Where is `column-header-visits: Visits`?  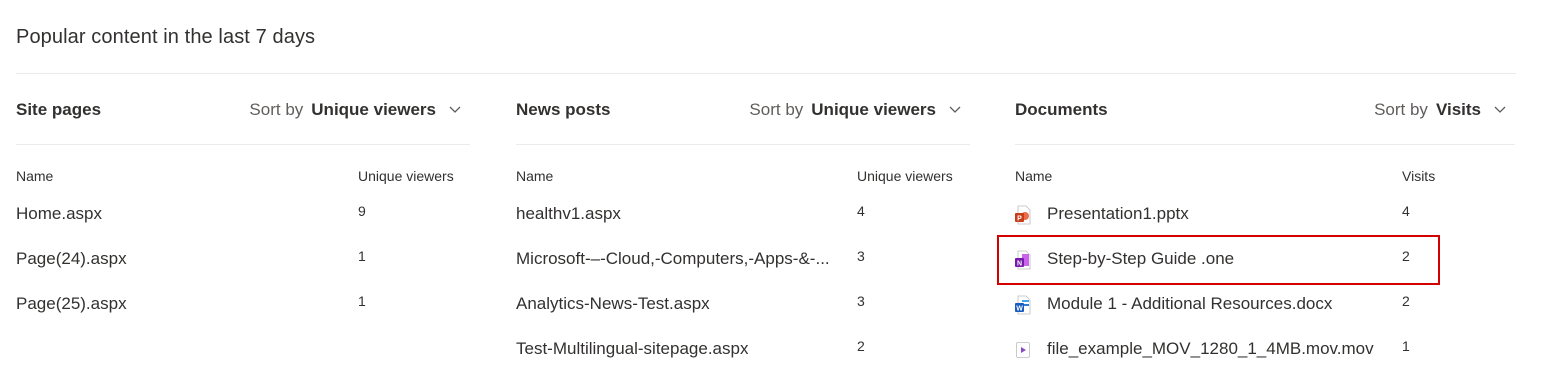 column-header-visits: Visits is located at coordinates (1418, 176).